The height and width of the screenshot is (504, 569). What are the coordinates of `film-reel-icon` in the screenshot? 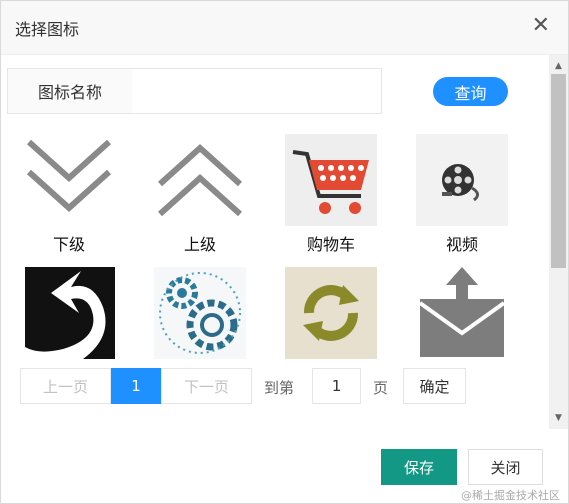 It's located at (462, 180).